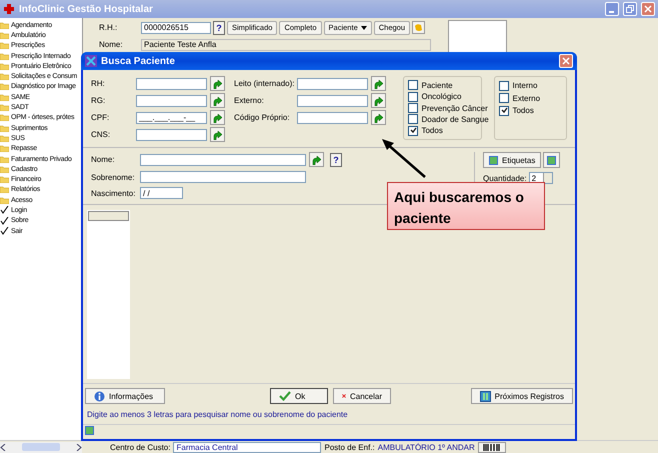 The height and width of the screenshot is (453, 658). I want to click on input-field: ___.___.___-__, so click(171, 118).